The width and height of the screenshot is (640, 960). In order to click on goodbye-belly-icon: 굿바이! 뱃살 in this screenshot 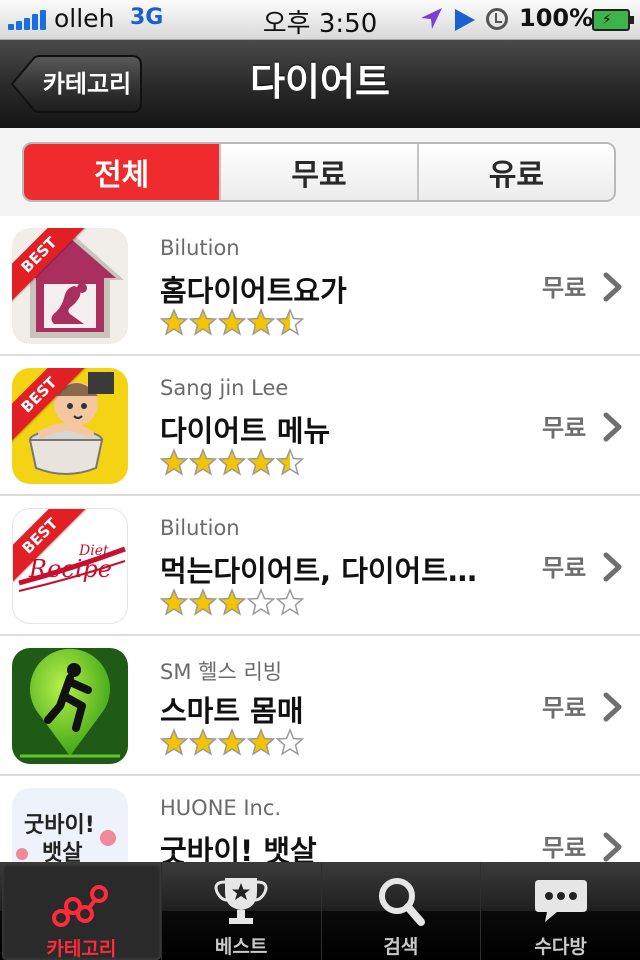, I will do `click(70, 825)`.